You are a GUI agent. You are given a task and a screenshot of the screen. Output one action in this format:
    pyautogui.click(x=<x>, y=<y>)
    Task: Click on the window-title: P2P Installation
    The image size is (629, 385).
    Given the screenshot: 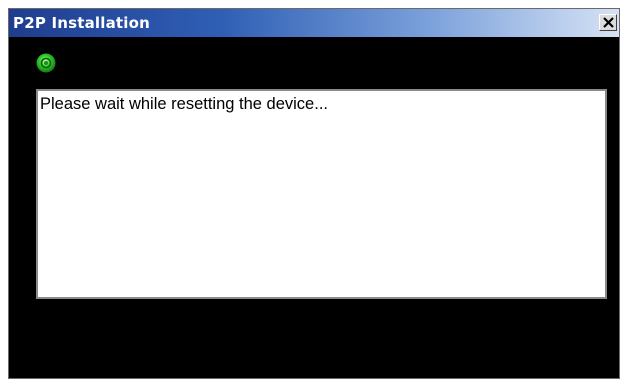 What is the action you would take?
    pyautogui.click(x=82, y=23)
    